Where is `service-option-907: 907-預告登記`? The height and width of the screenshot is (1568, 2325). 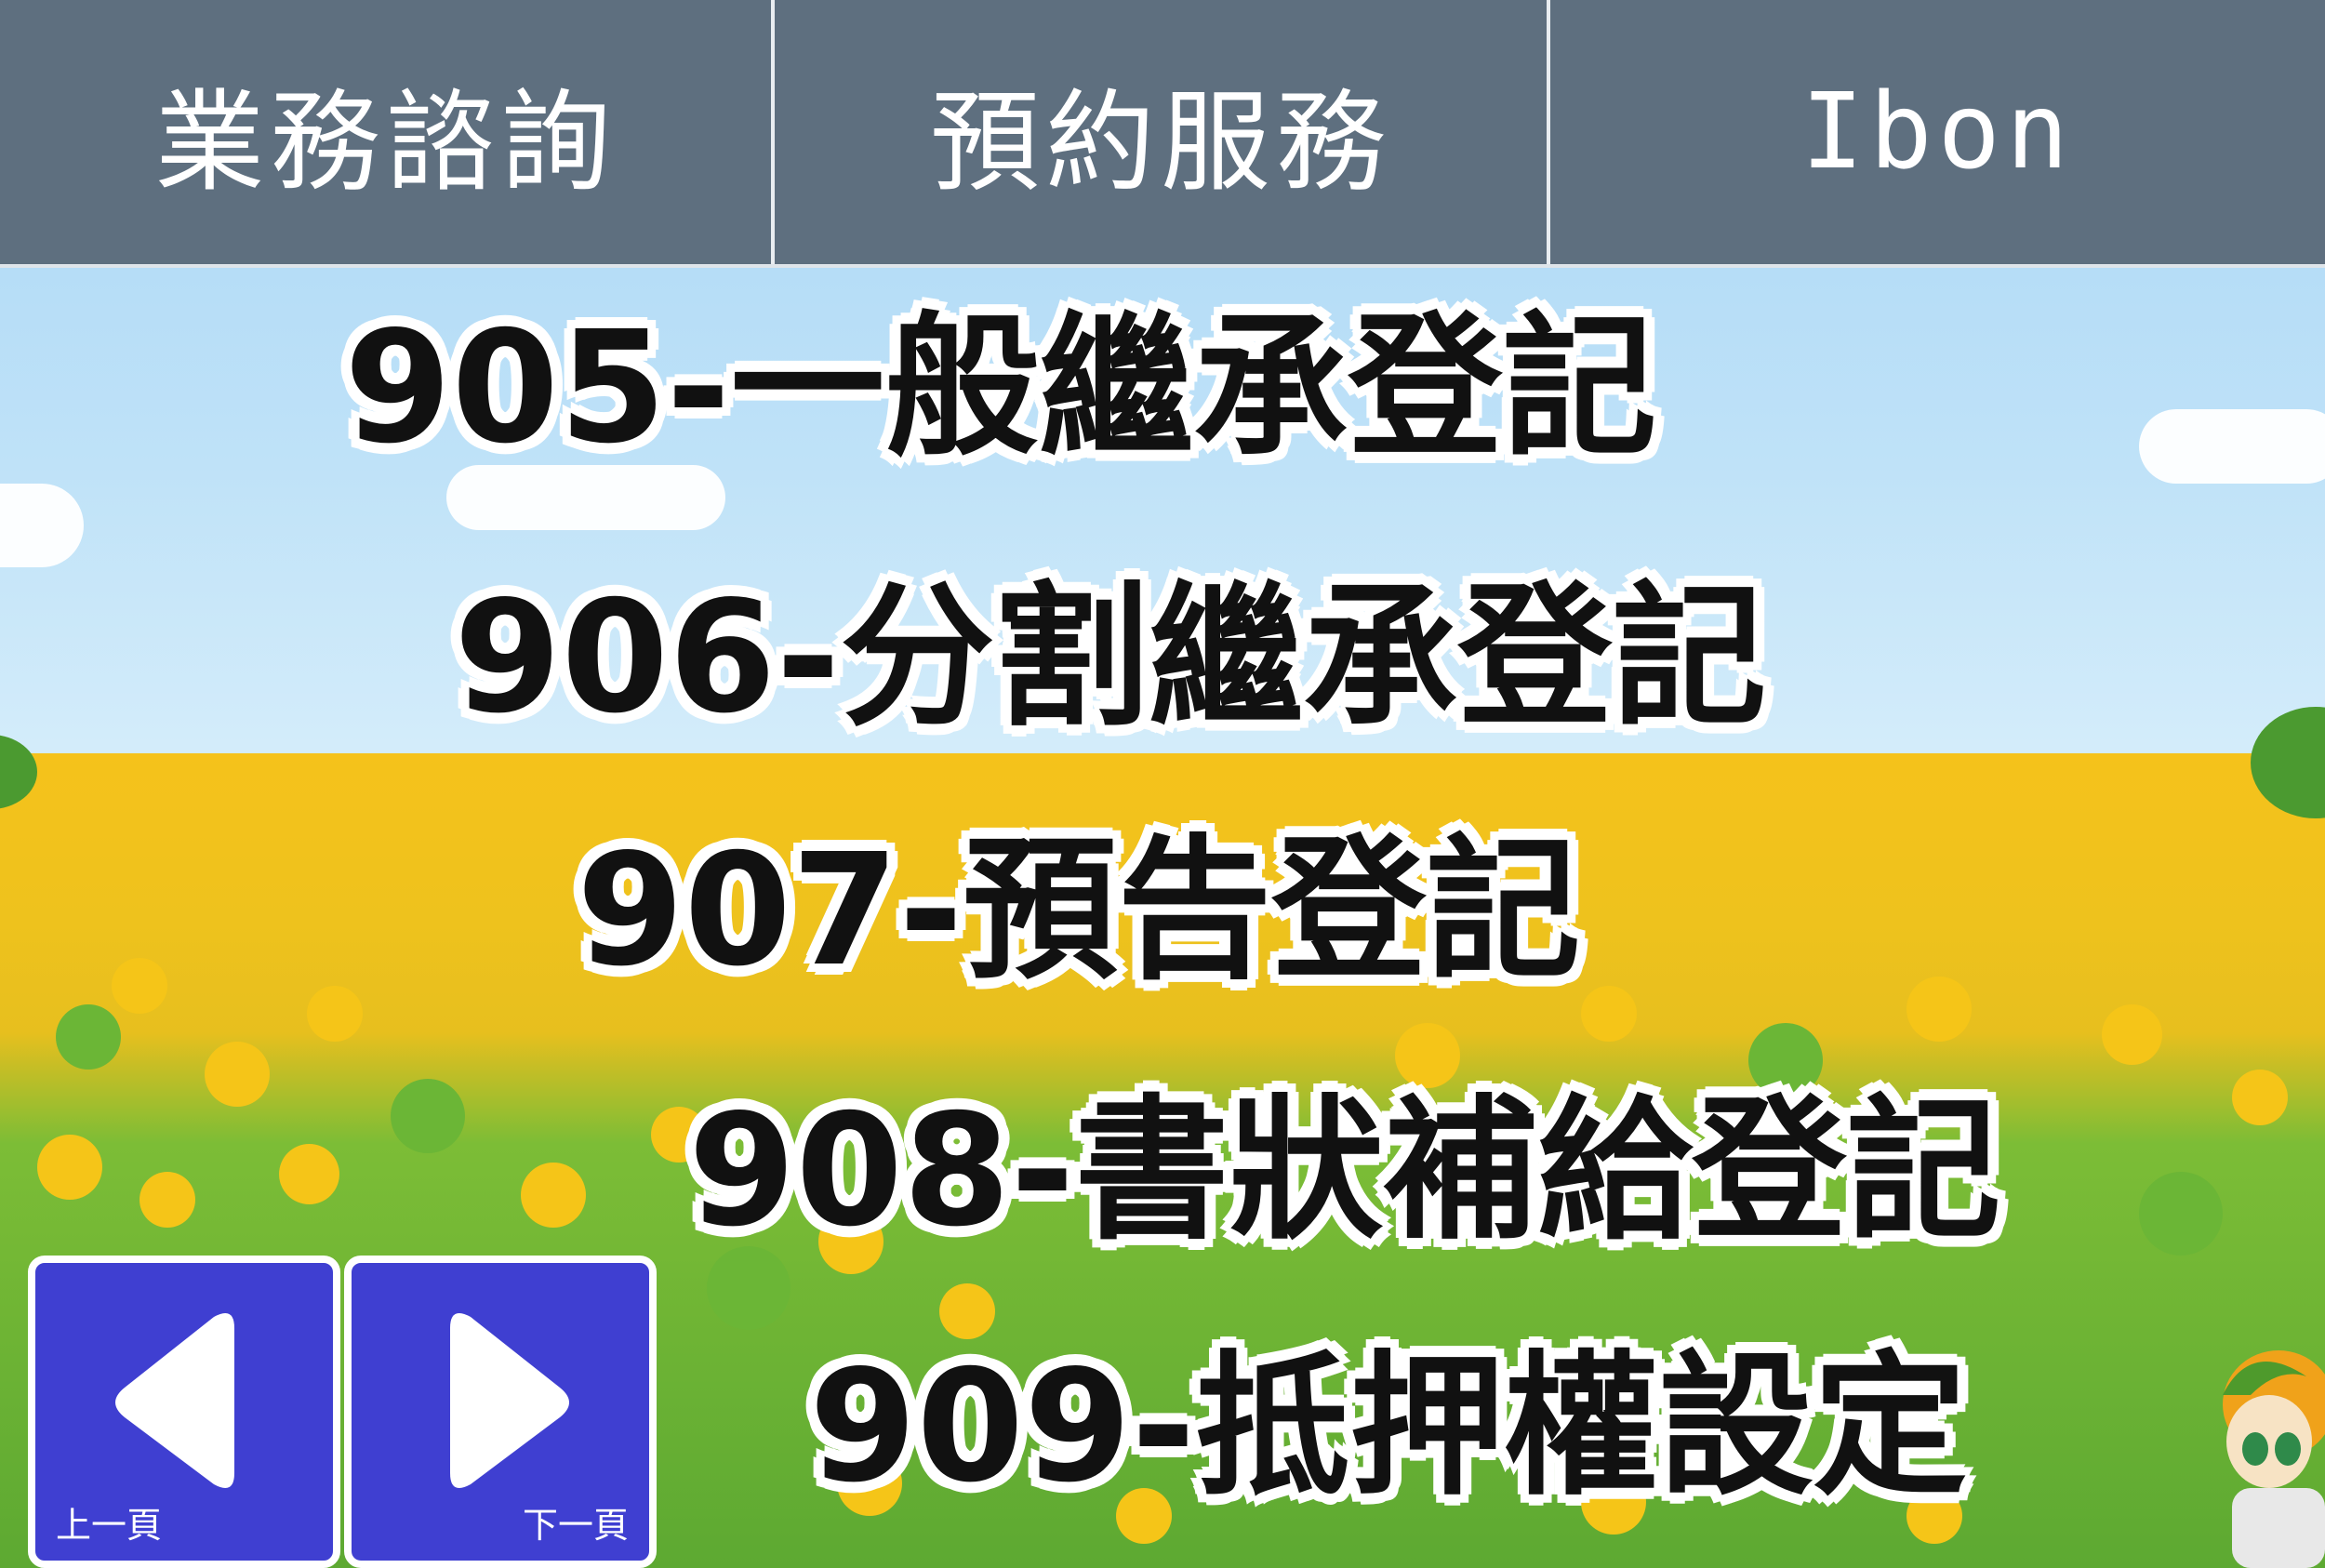 service-option-907: 907-預告登記 is located at coordinates (1078, 911).